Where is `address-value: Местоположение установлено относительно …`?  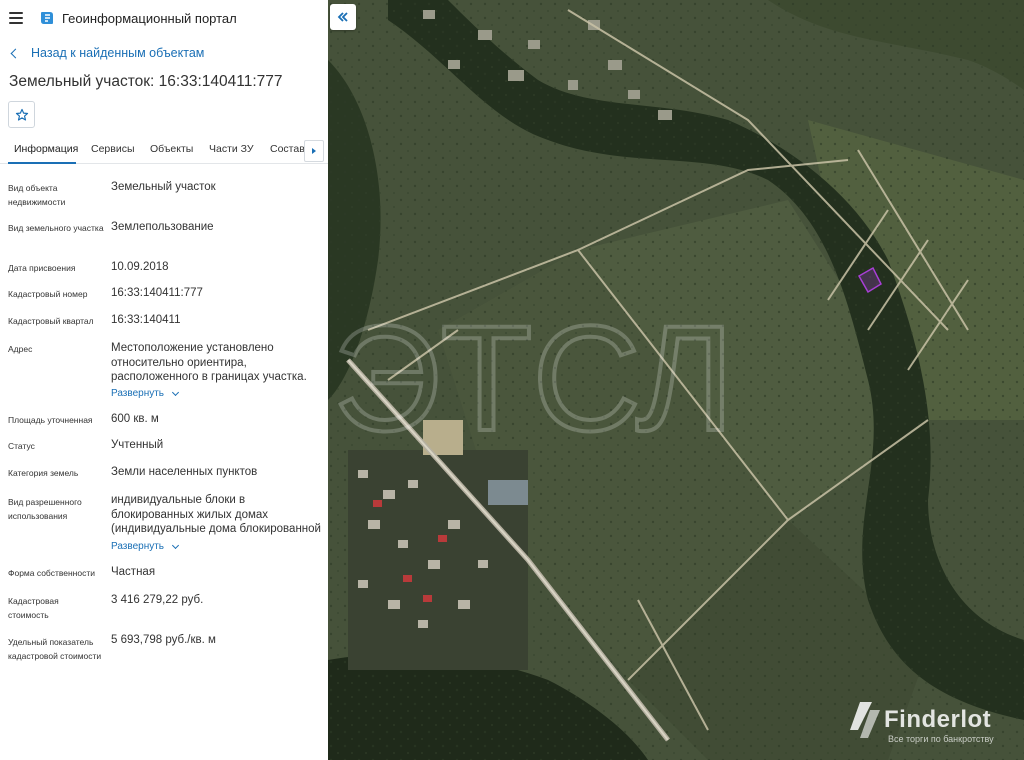
address-value: Местоположение установлено относительно … is located at coordinates (209, 362).